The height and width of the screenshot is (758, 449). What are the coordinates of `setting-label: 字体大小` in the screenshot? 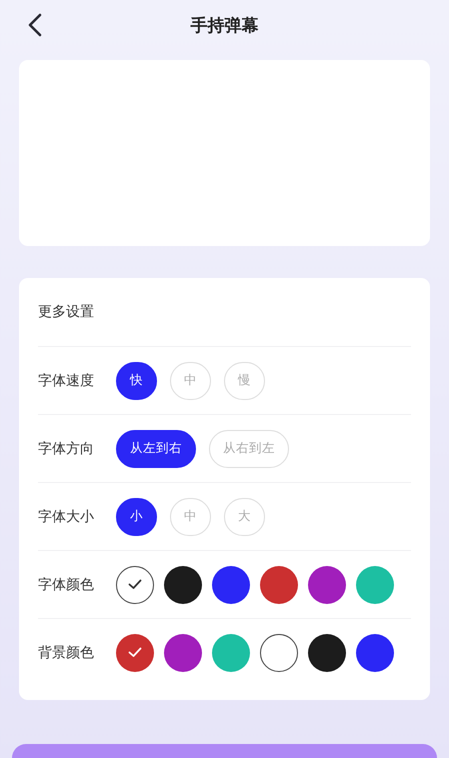 It's located at (66, 517).